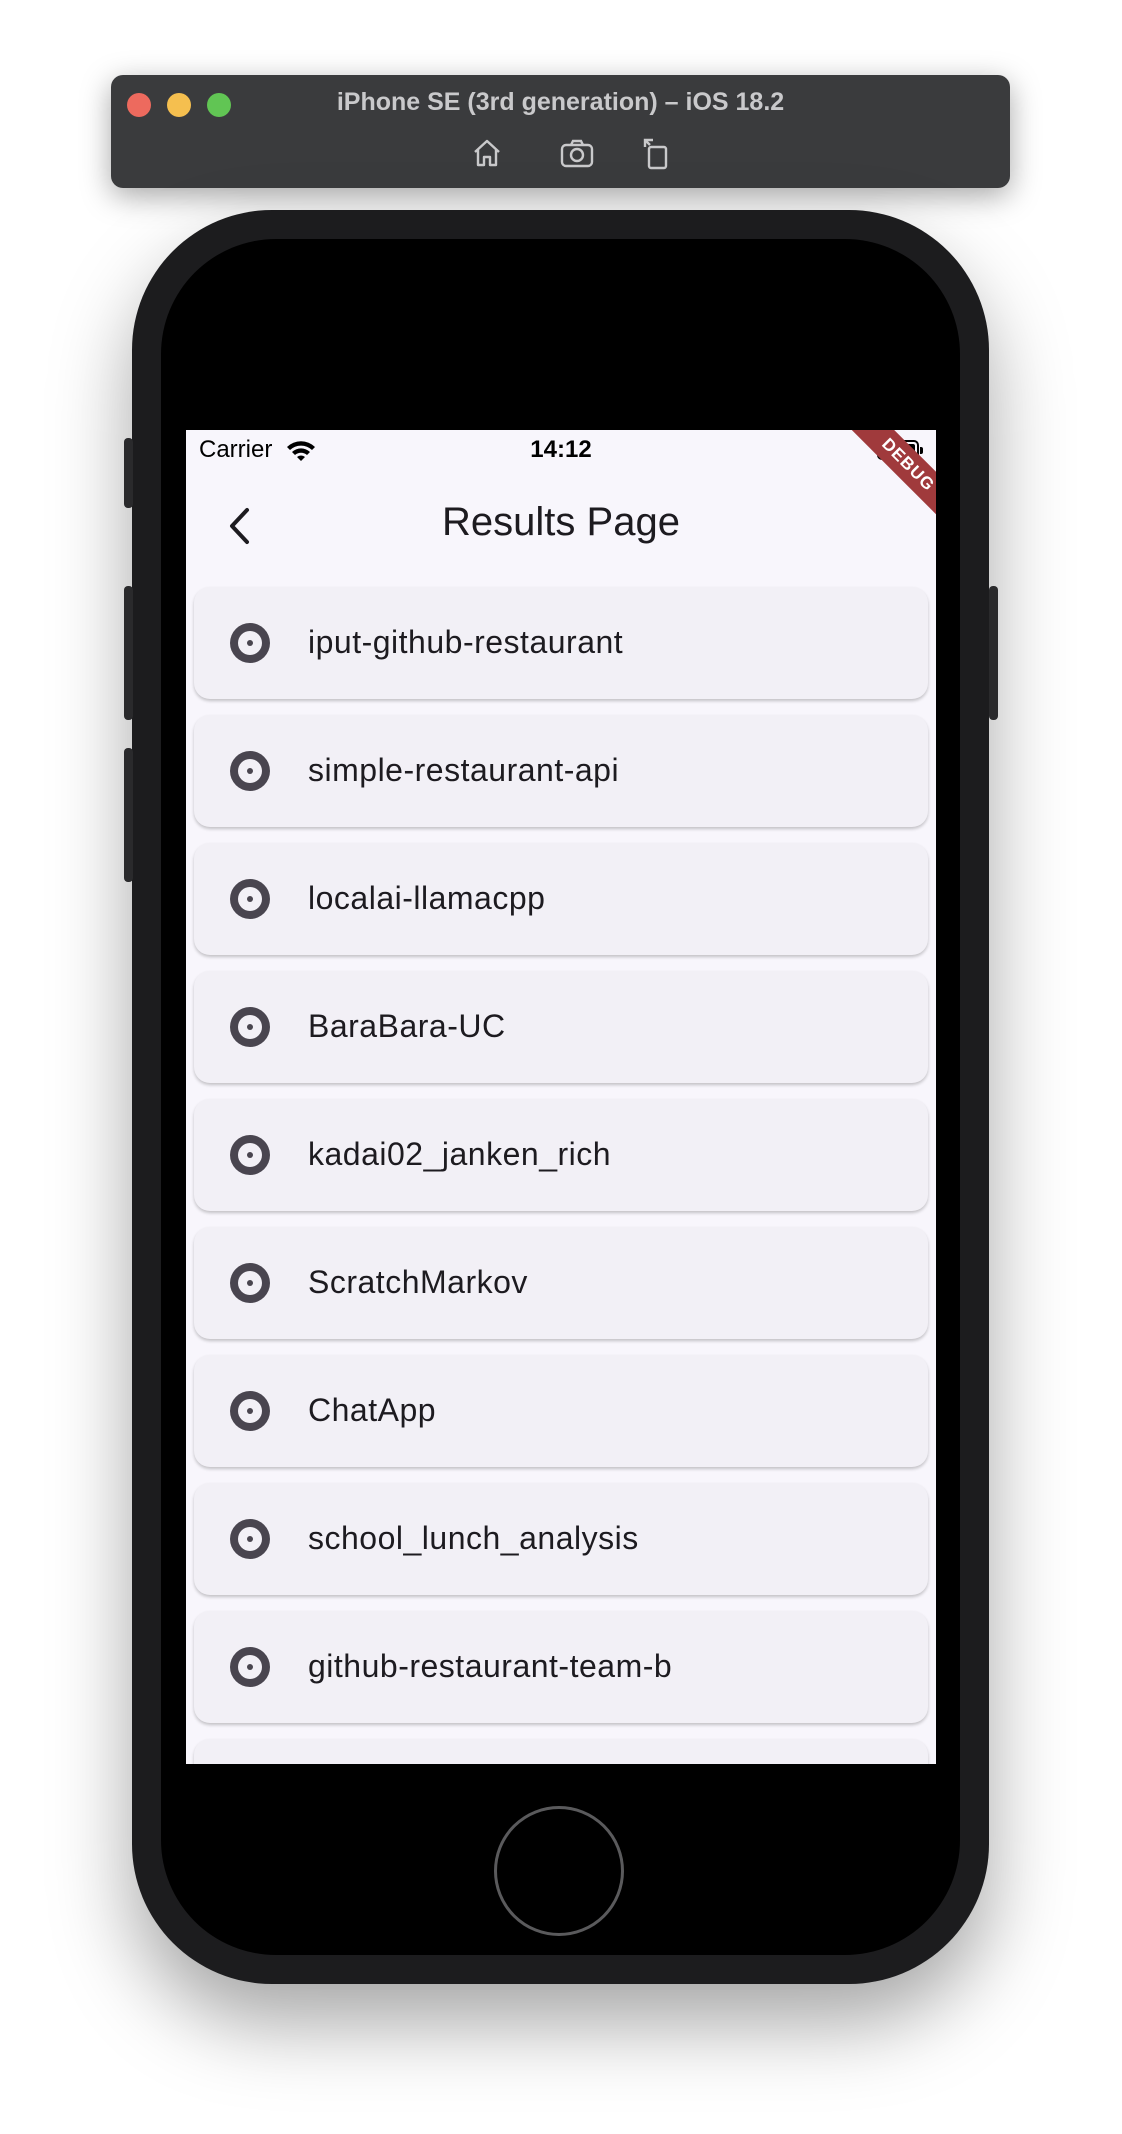 Image resolution: width=1122 pixels, height=2134 pixels. I want to click on list-item-label: kadai02_janken_rich, so click(460, 1154).